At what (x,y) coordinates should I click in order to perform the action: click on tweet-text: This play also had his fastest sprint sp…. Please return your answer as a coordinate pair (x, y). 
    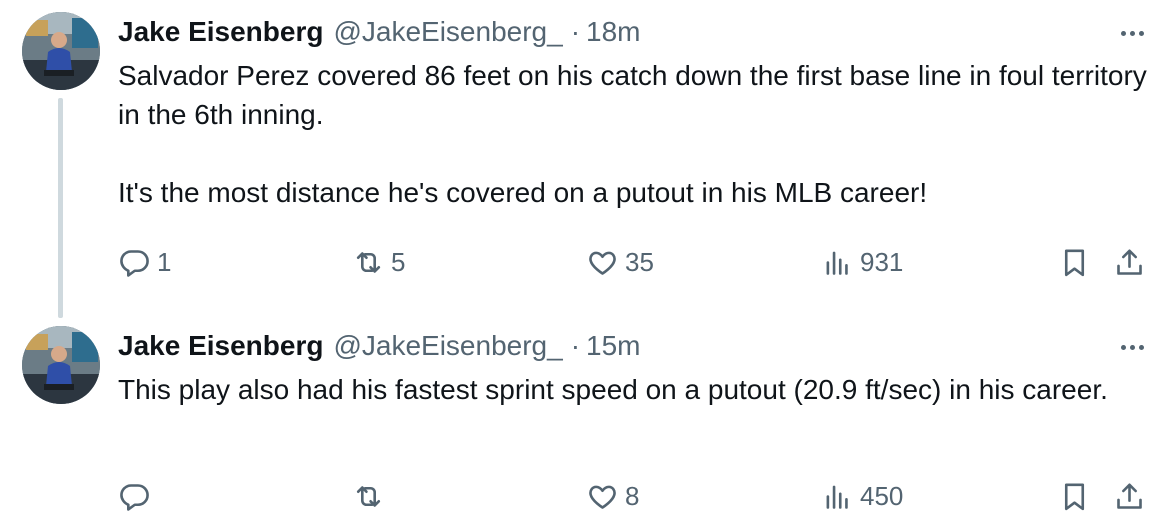
    Looking at the image, I should click on (633, 389).